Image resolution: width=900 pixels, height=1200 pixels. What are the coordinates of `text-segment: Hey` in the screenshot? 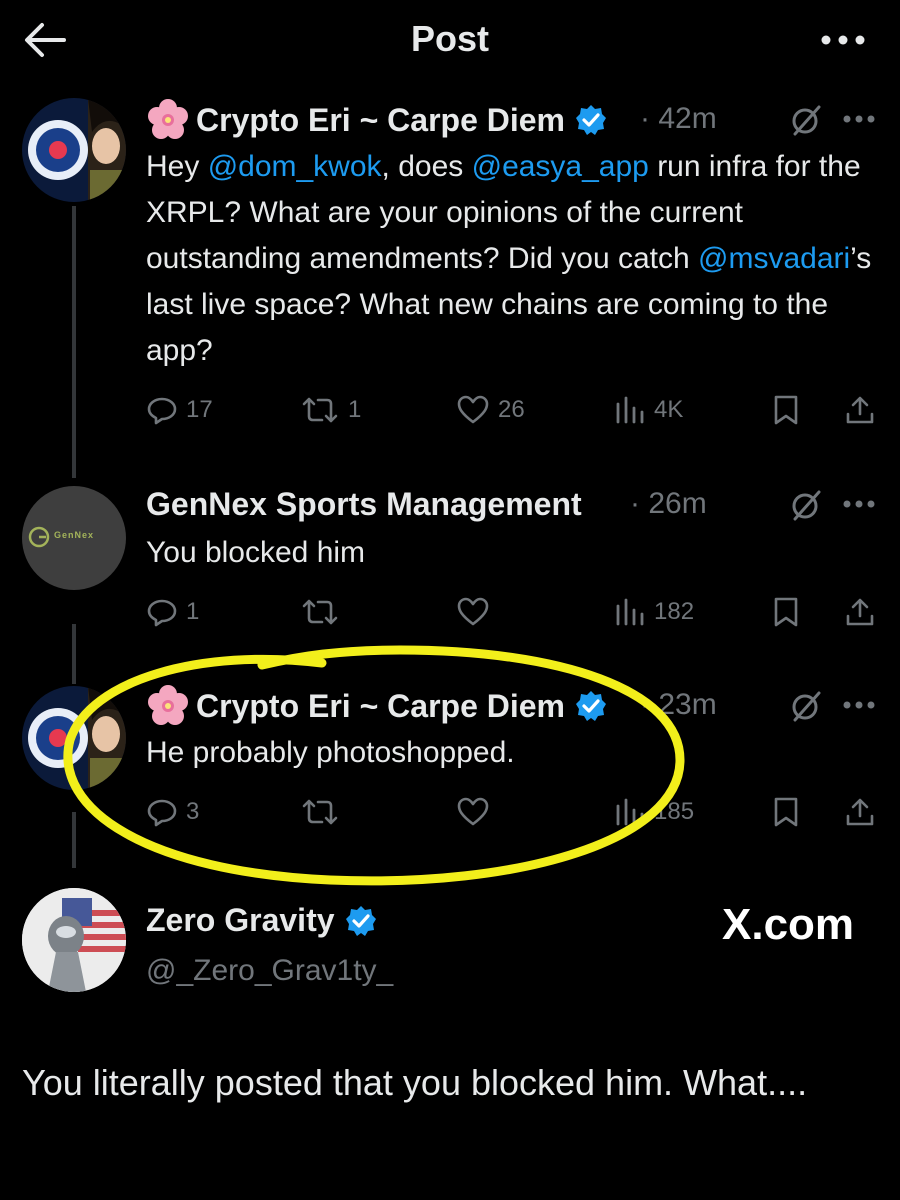 It's located at (177, 166).